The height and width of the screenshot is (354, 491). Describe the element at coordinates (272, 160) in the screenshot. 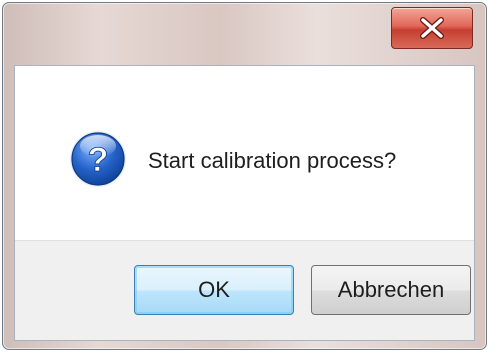

I see `dialog-message: Start calibration process?` at that location.